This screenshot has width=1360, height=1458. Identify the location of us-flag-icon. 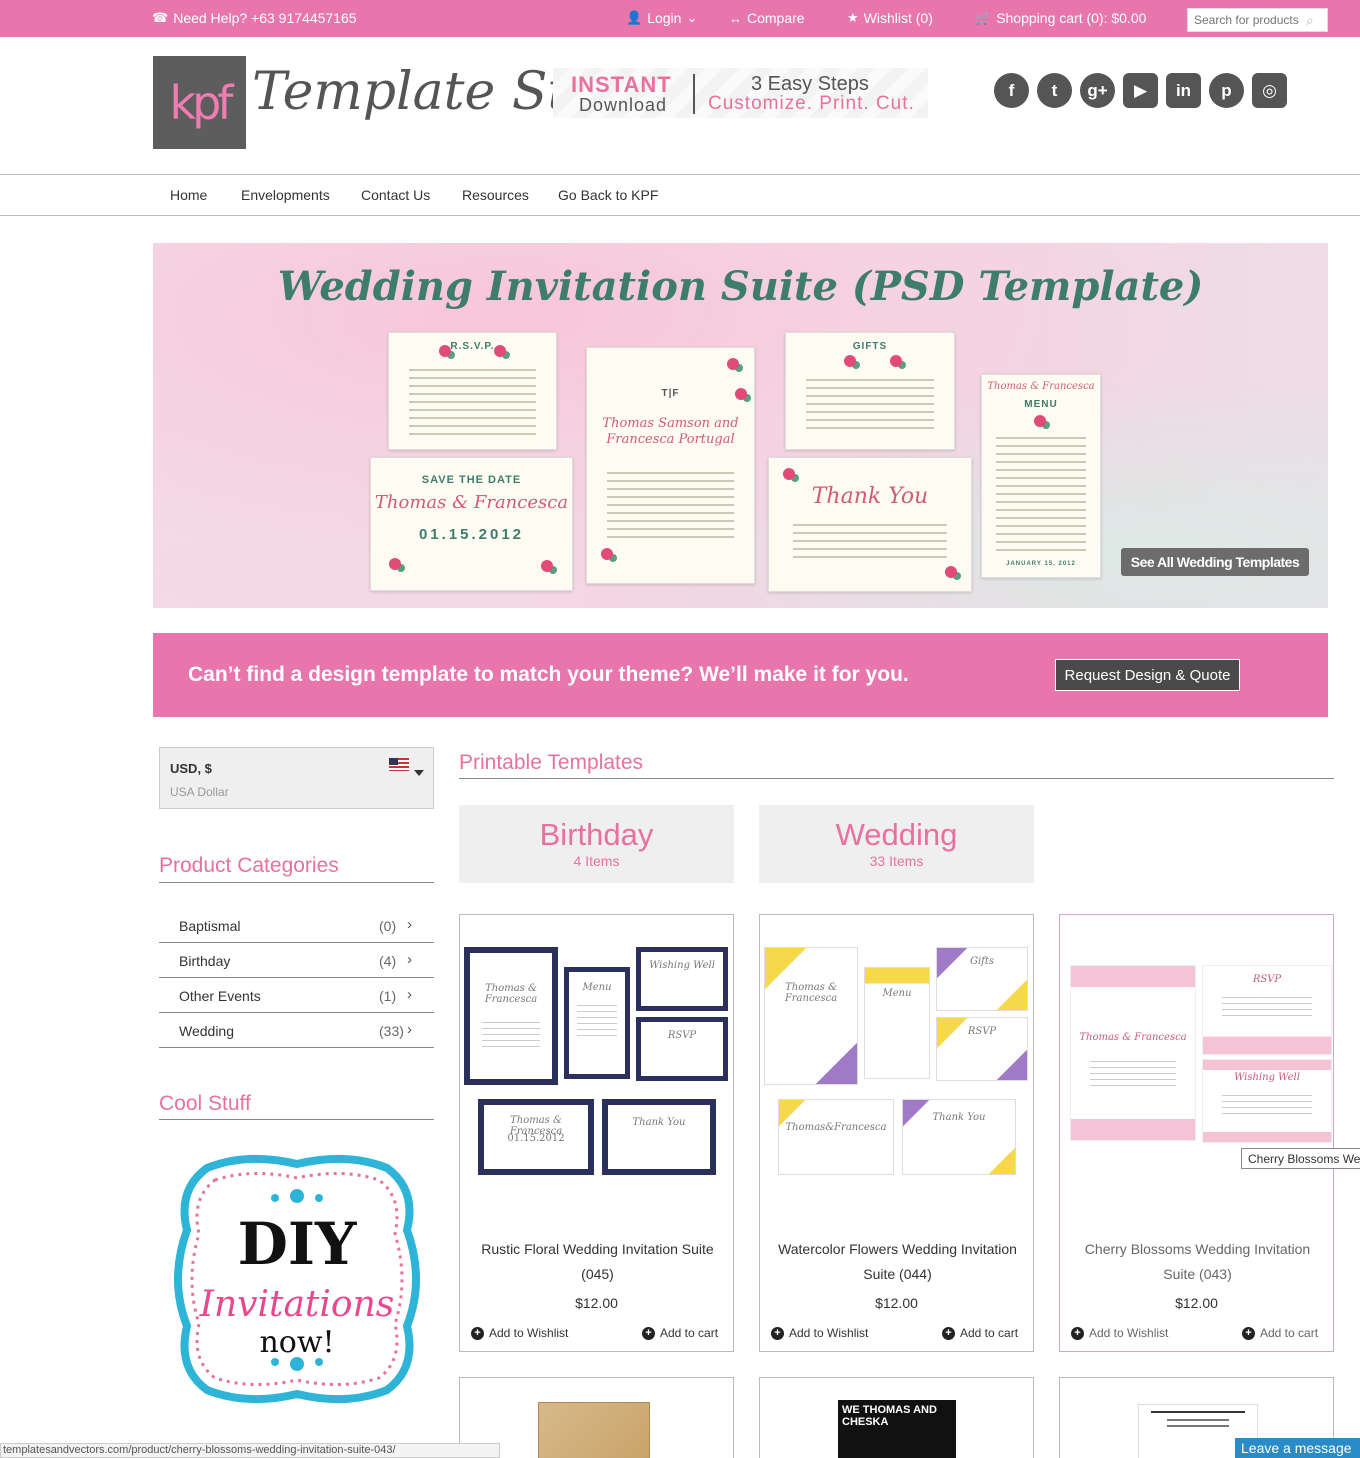
(399, 764).